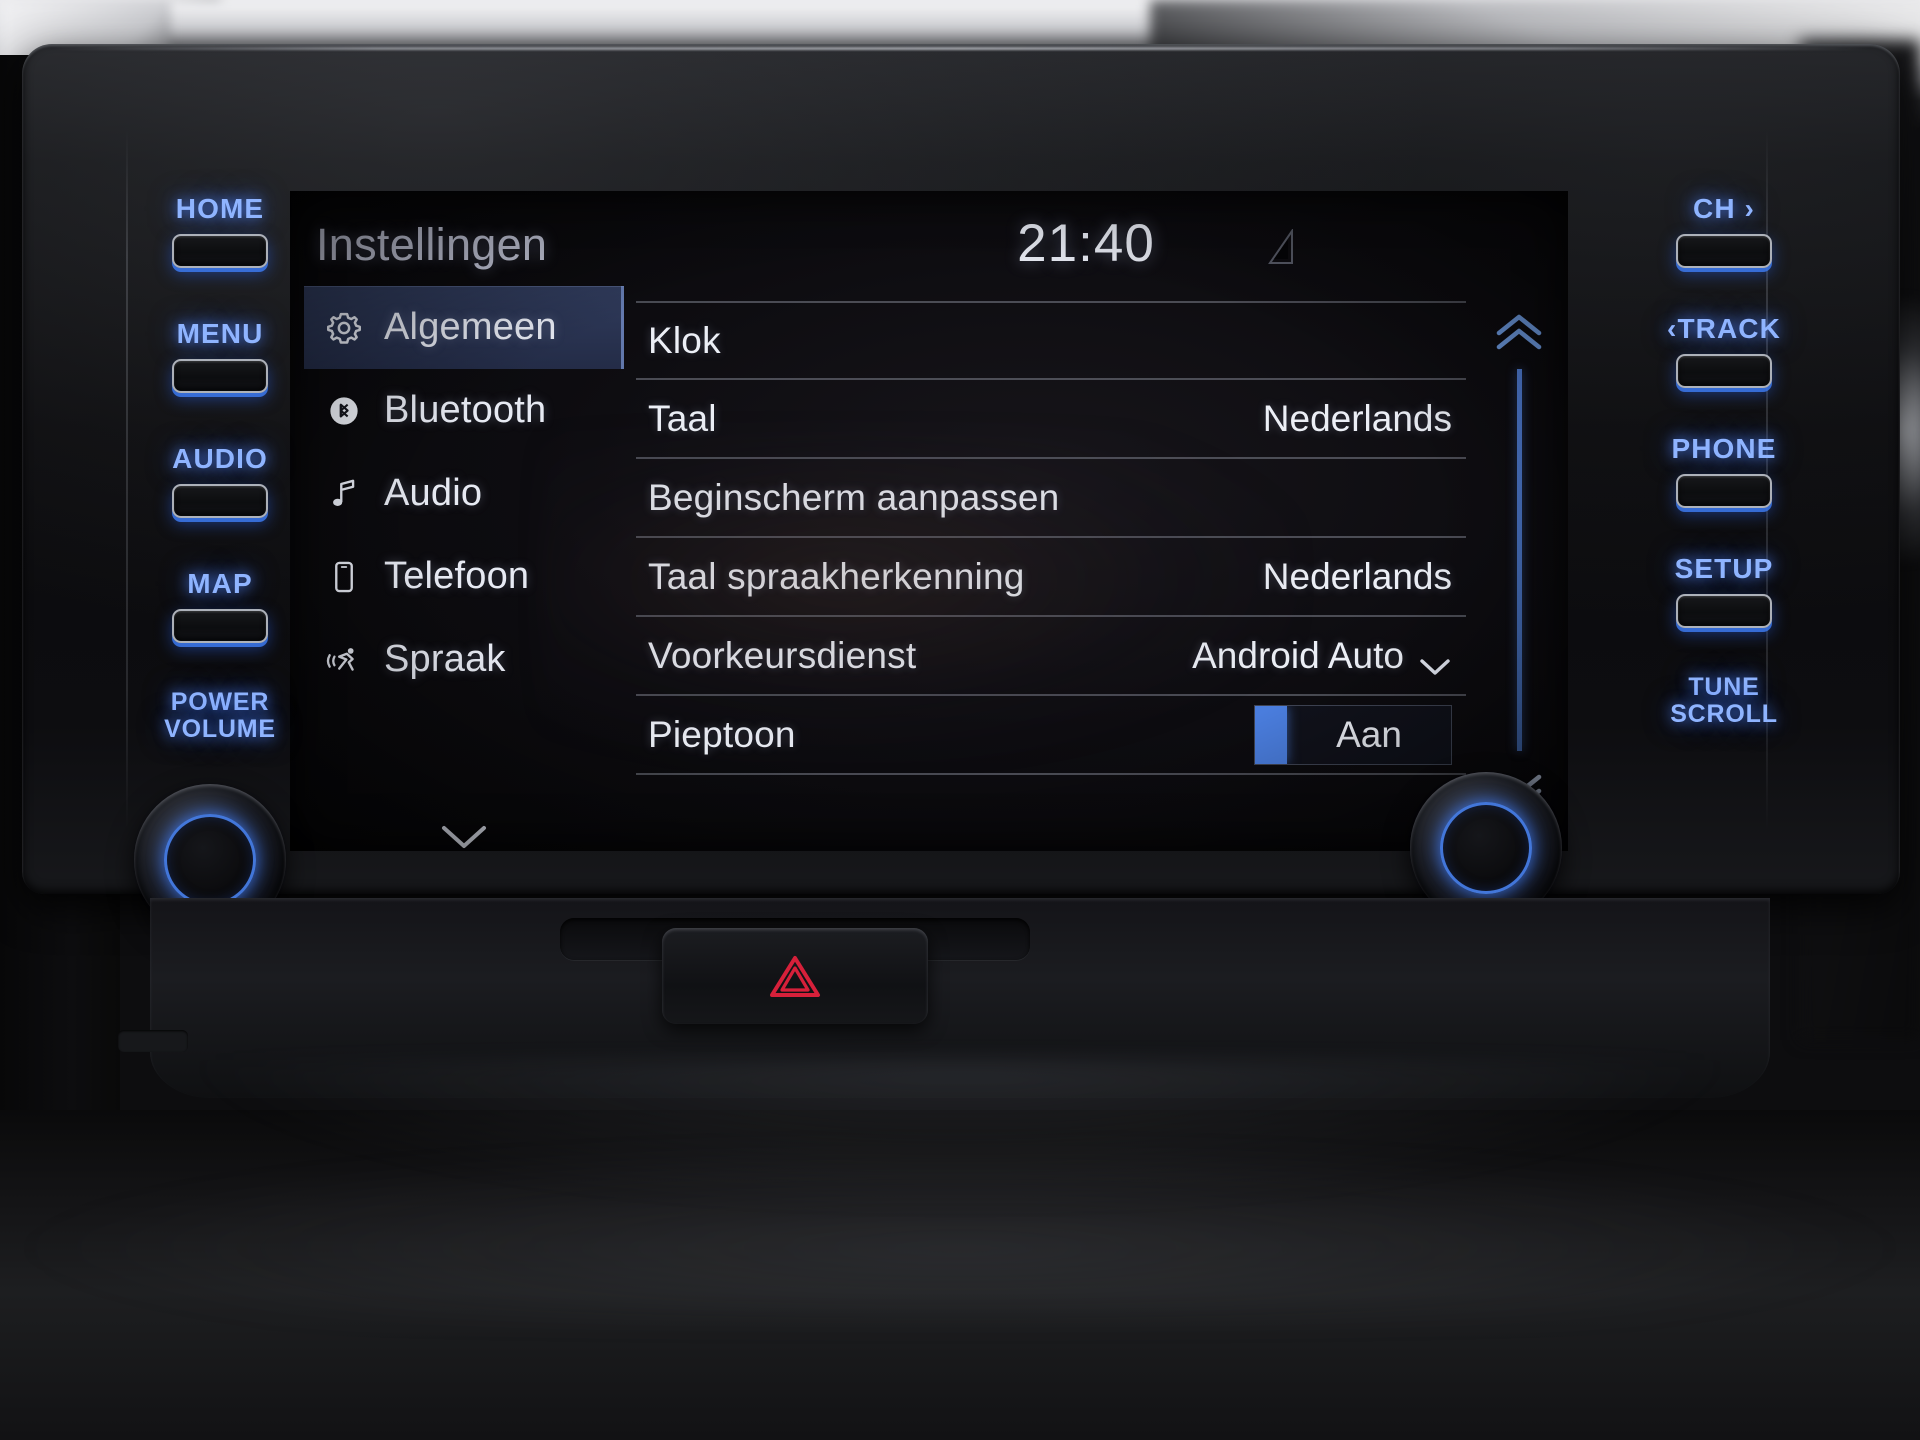  What do you see at coordinates (1519, 333) in the screenshot?
I see `double-chevron-up-icon` at bounding box center [1519, 333].